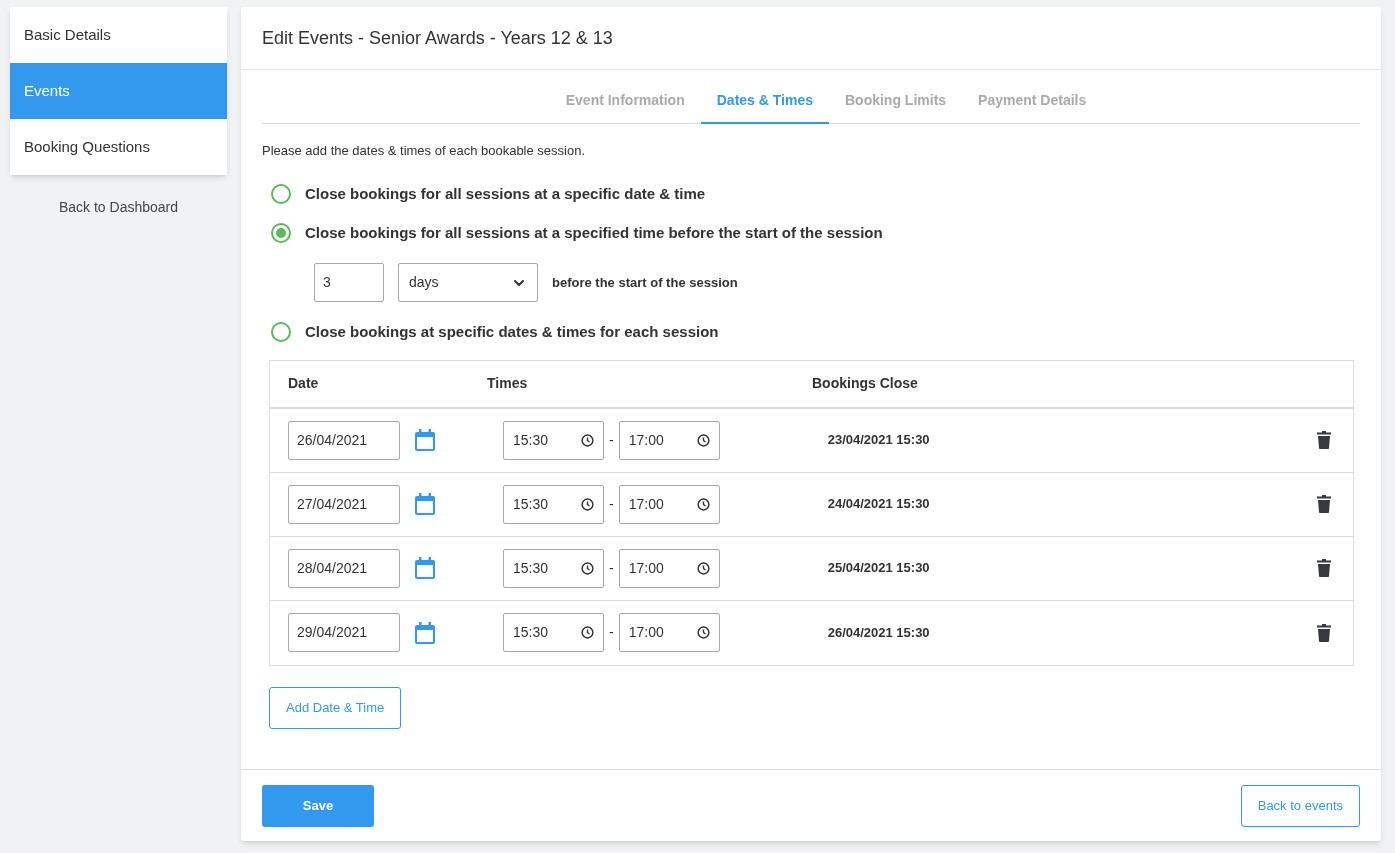 This screenshot has width=1395, height=853. What do you see at coordinates (344, 440) in the screenshot?
I see `date-field: 26/04/2021` at bounding box center [344, 440].